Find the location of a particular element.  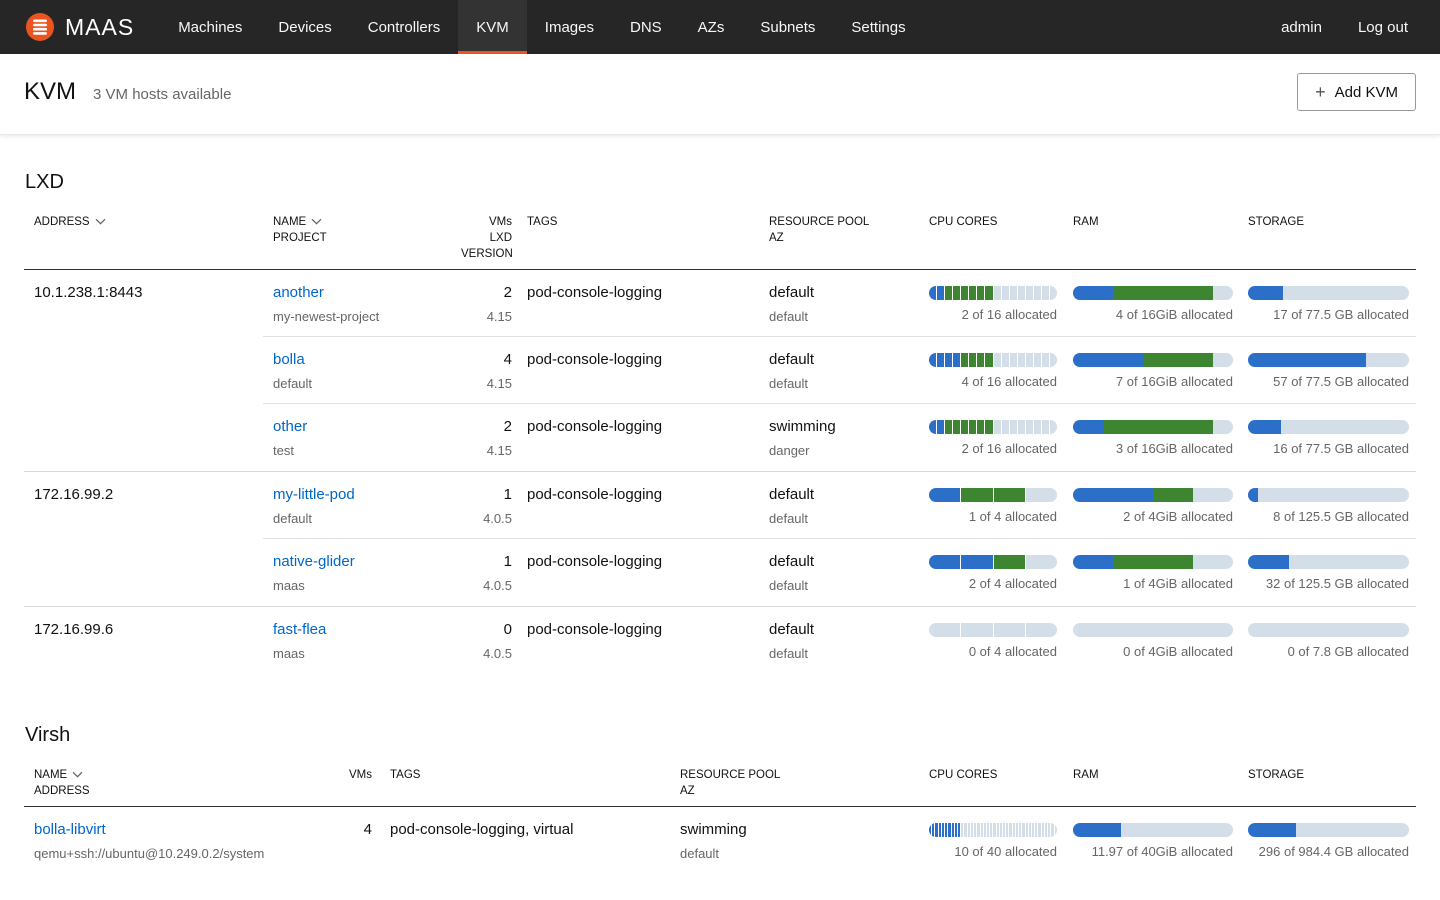

storage-meter: 16 of 77.5 GB allocated is located at coordinates (1328, 439).